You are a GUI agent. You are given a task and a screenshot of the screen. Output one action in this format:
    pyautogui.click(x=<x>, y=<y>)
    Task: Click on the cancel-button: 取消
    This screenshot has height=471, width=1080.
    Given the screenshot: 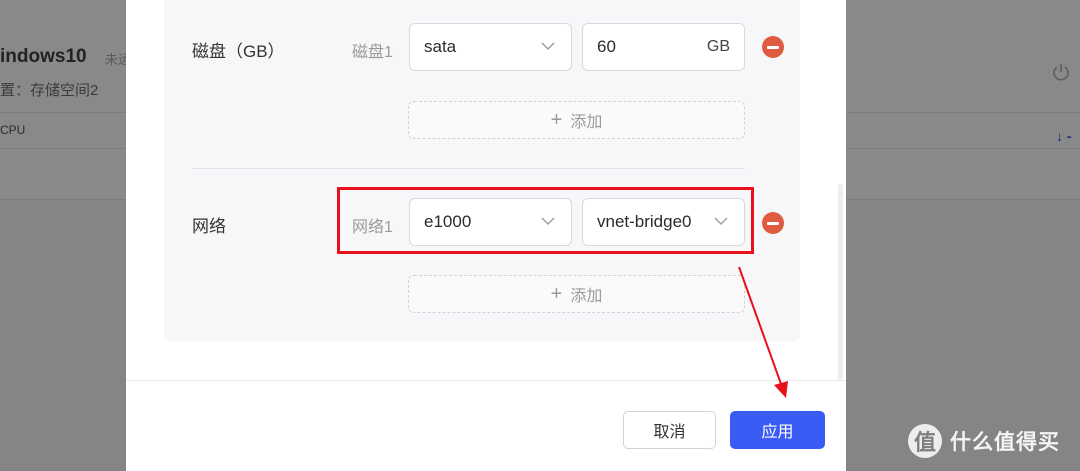 What is the action you would take?
    pyautogui.click(x=669, y=430)
    